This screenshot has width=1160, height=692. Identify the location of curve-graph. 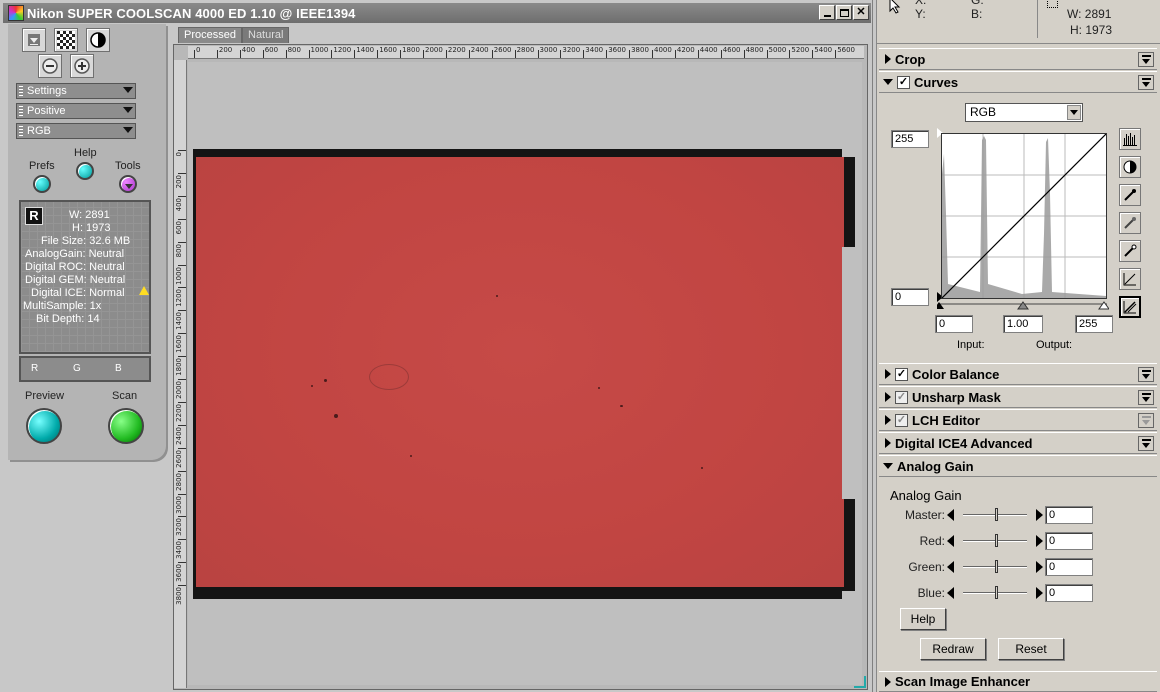
(1024, 216).